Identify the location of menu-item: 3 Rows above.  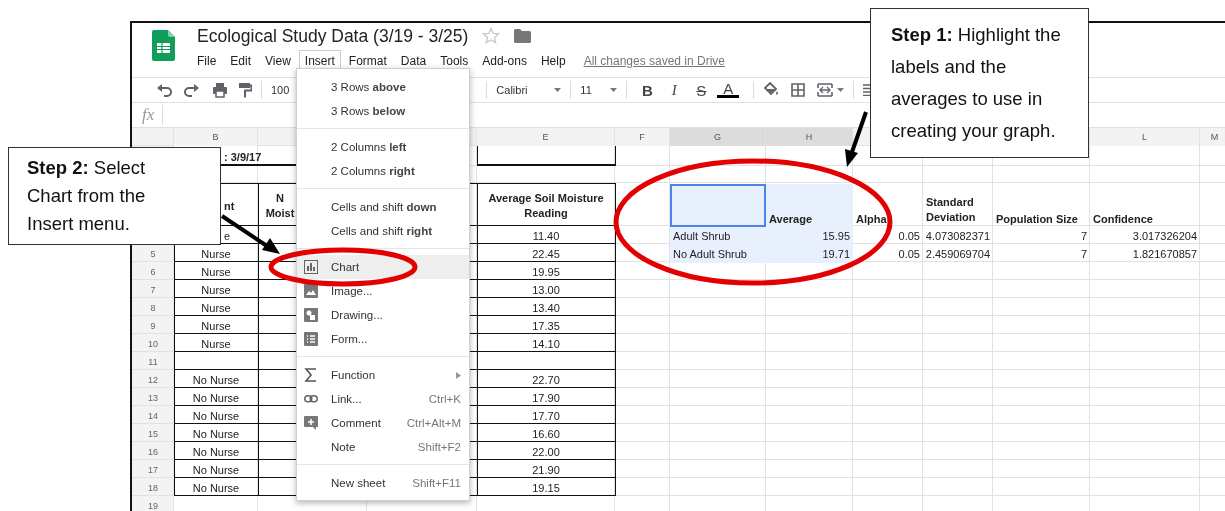
(383, 87).